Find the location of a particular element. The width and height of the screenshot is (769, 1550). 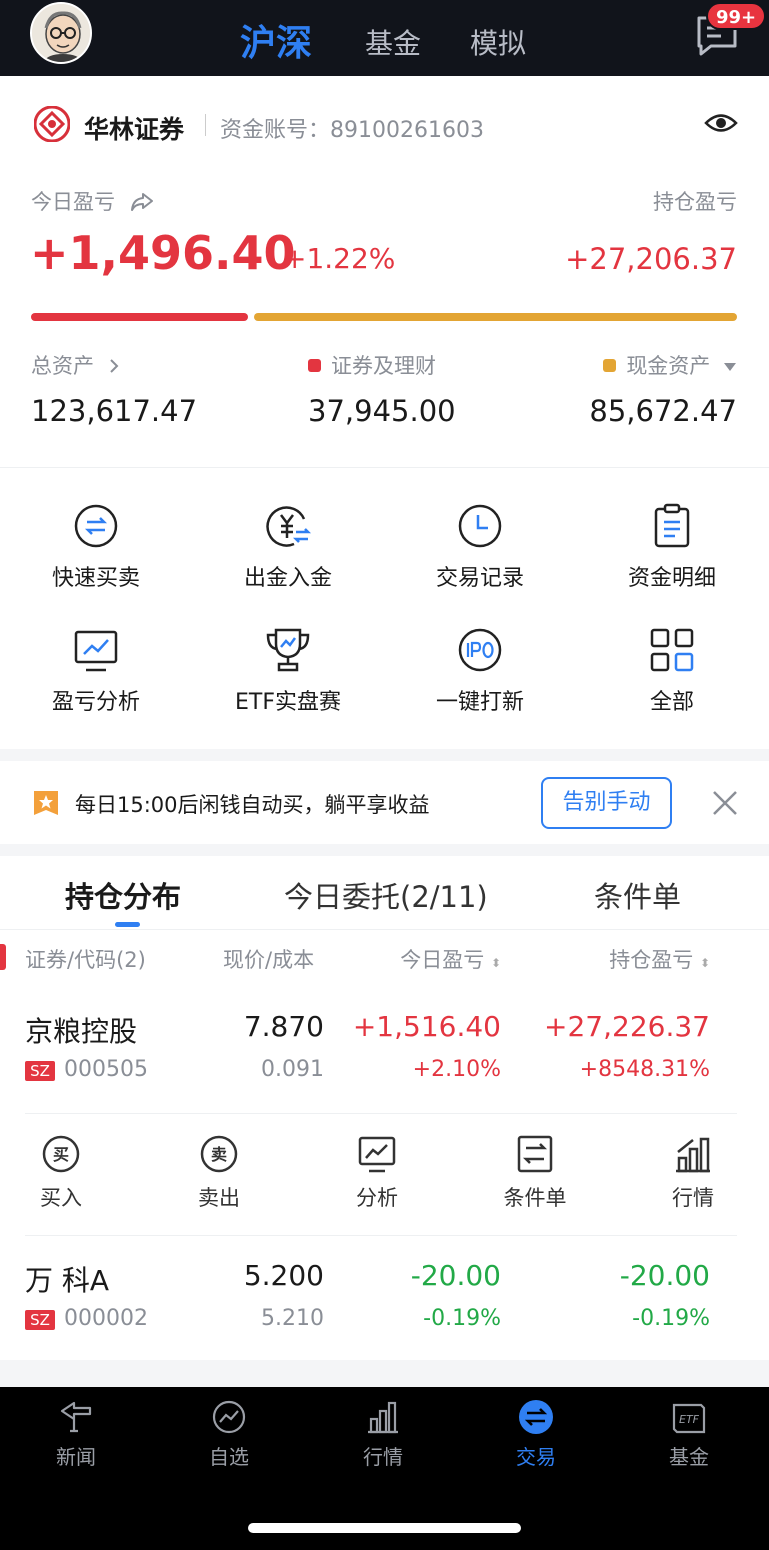

col-header-today-pl: 今日盈亏 ⬍ is located at coordinates (450, 959).